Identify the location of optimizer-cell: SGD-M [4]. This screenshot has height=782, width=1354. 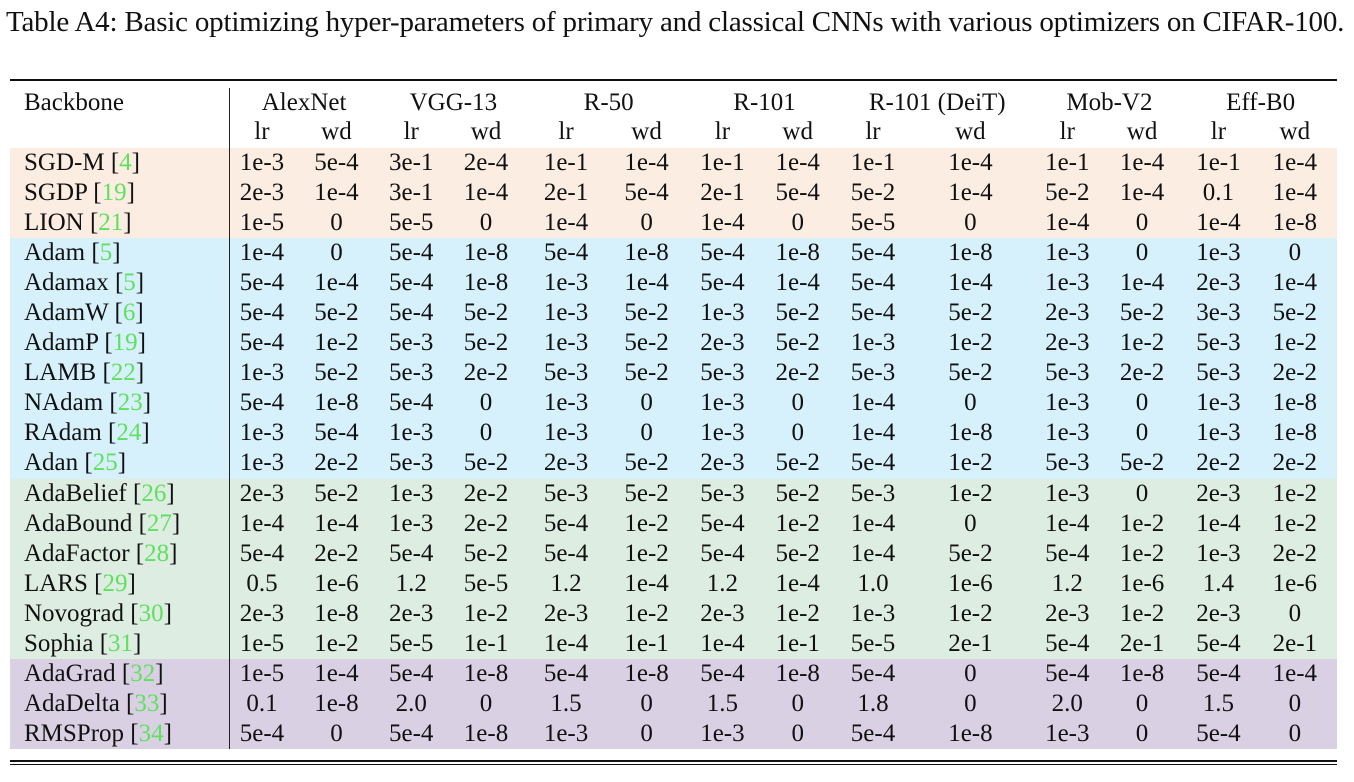
(120, 163).